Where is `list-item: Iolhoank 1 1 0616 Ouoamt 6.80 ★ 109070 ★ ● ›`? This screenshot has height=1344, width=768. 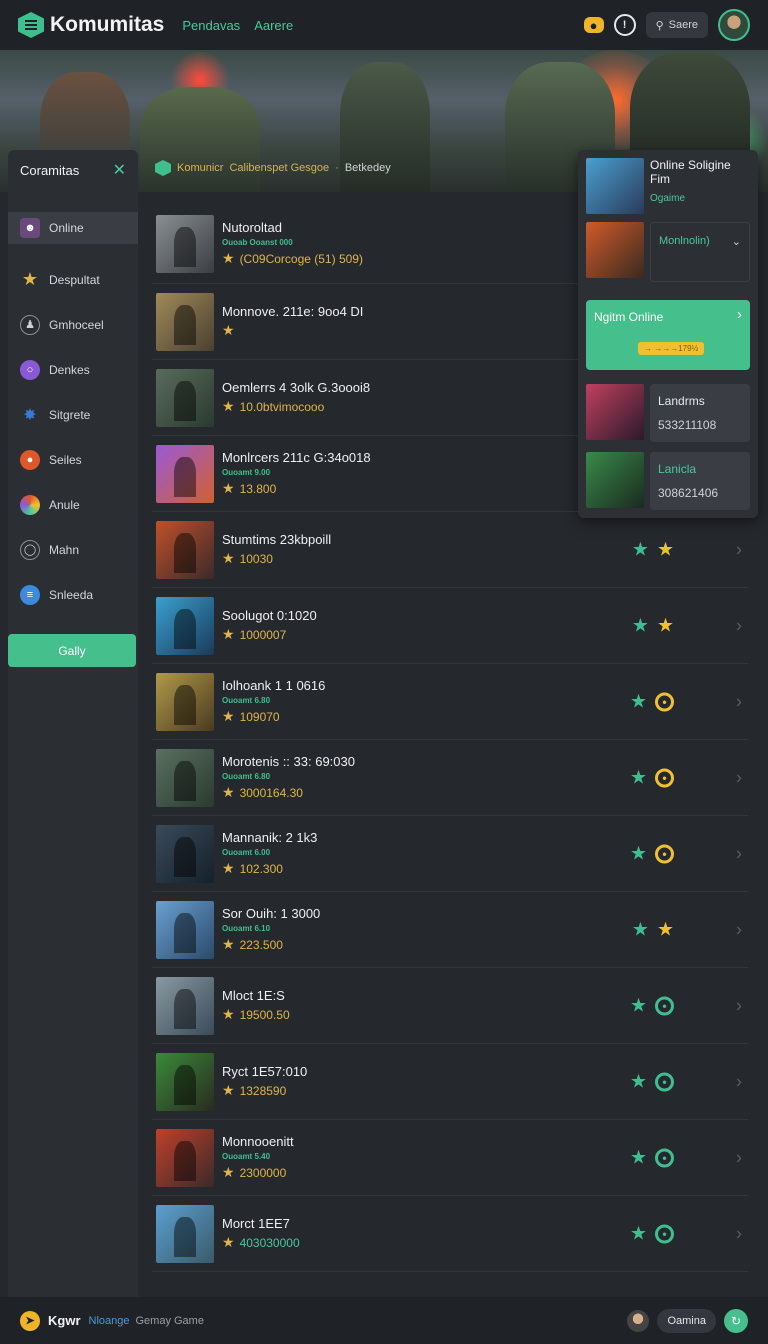 list-item: Iolhoank 1 1 0616 Ouoamt 6.80 ★ 109070 ★ ● › is located at coordinates (450, 702).